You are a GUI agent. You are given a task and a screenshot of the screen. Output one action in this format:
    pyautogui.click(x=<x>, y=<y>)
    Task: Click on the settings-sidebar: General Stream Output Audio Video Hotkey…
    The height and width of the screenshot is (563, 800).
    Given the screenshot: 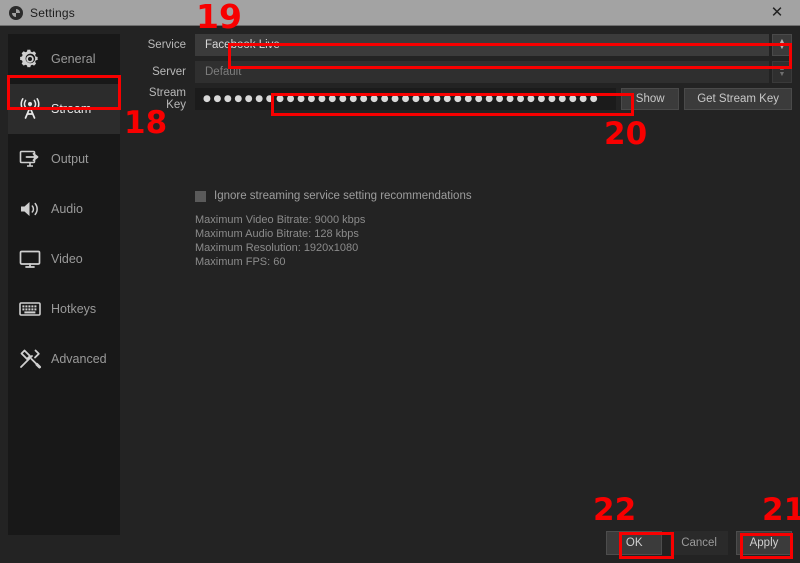 What is the action you would take?
    pyautogui.click(x=64, y=284)
    